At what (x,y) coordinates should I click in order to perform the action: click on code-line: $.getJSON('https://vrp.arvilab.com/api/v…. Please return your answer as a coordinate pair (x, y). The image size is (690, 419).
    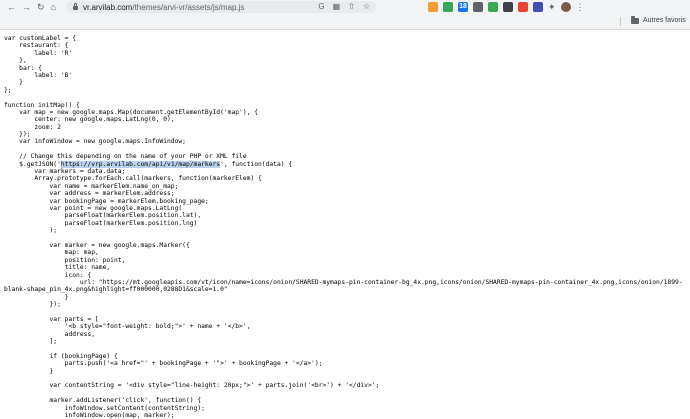
    Looking at the image, I should click on (148, 164).